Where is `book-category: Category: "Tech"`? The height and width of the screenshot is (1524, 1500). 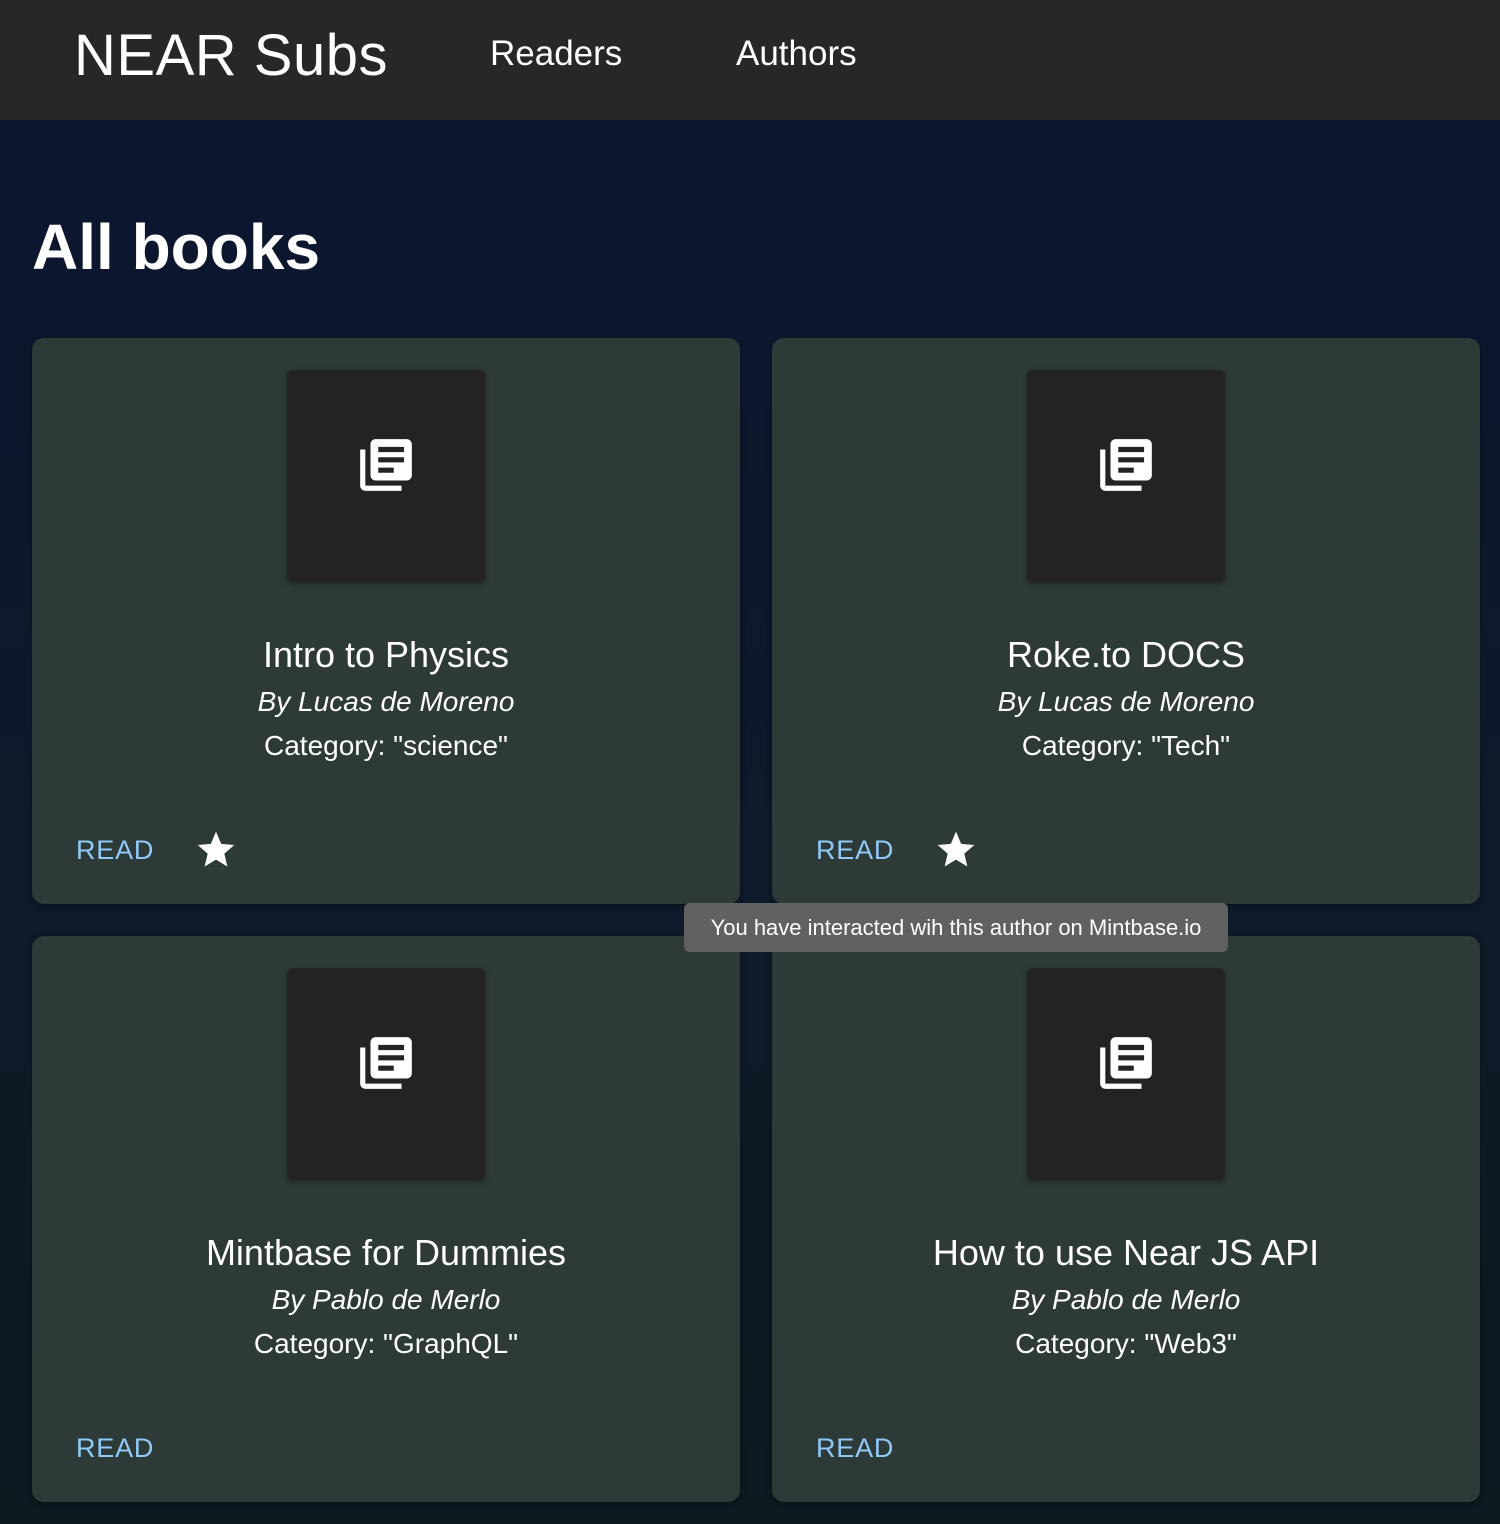
book-category: Category: "Tech" is located at coordinates (1126, 745).